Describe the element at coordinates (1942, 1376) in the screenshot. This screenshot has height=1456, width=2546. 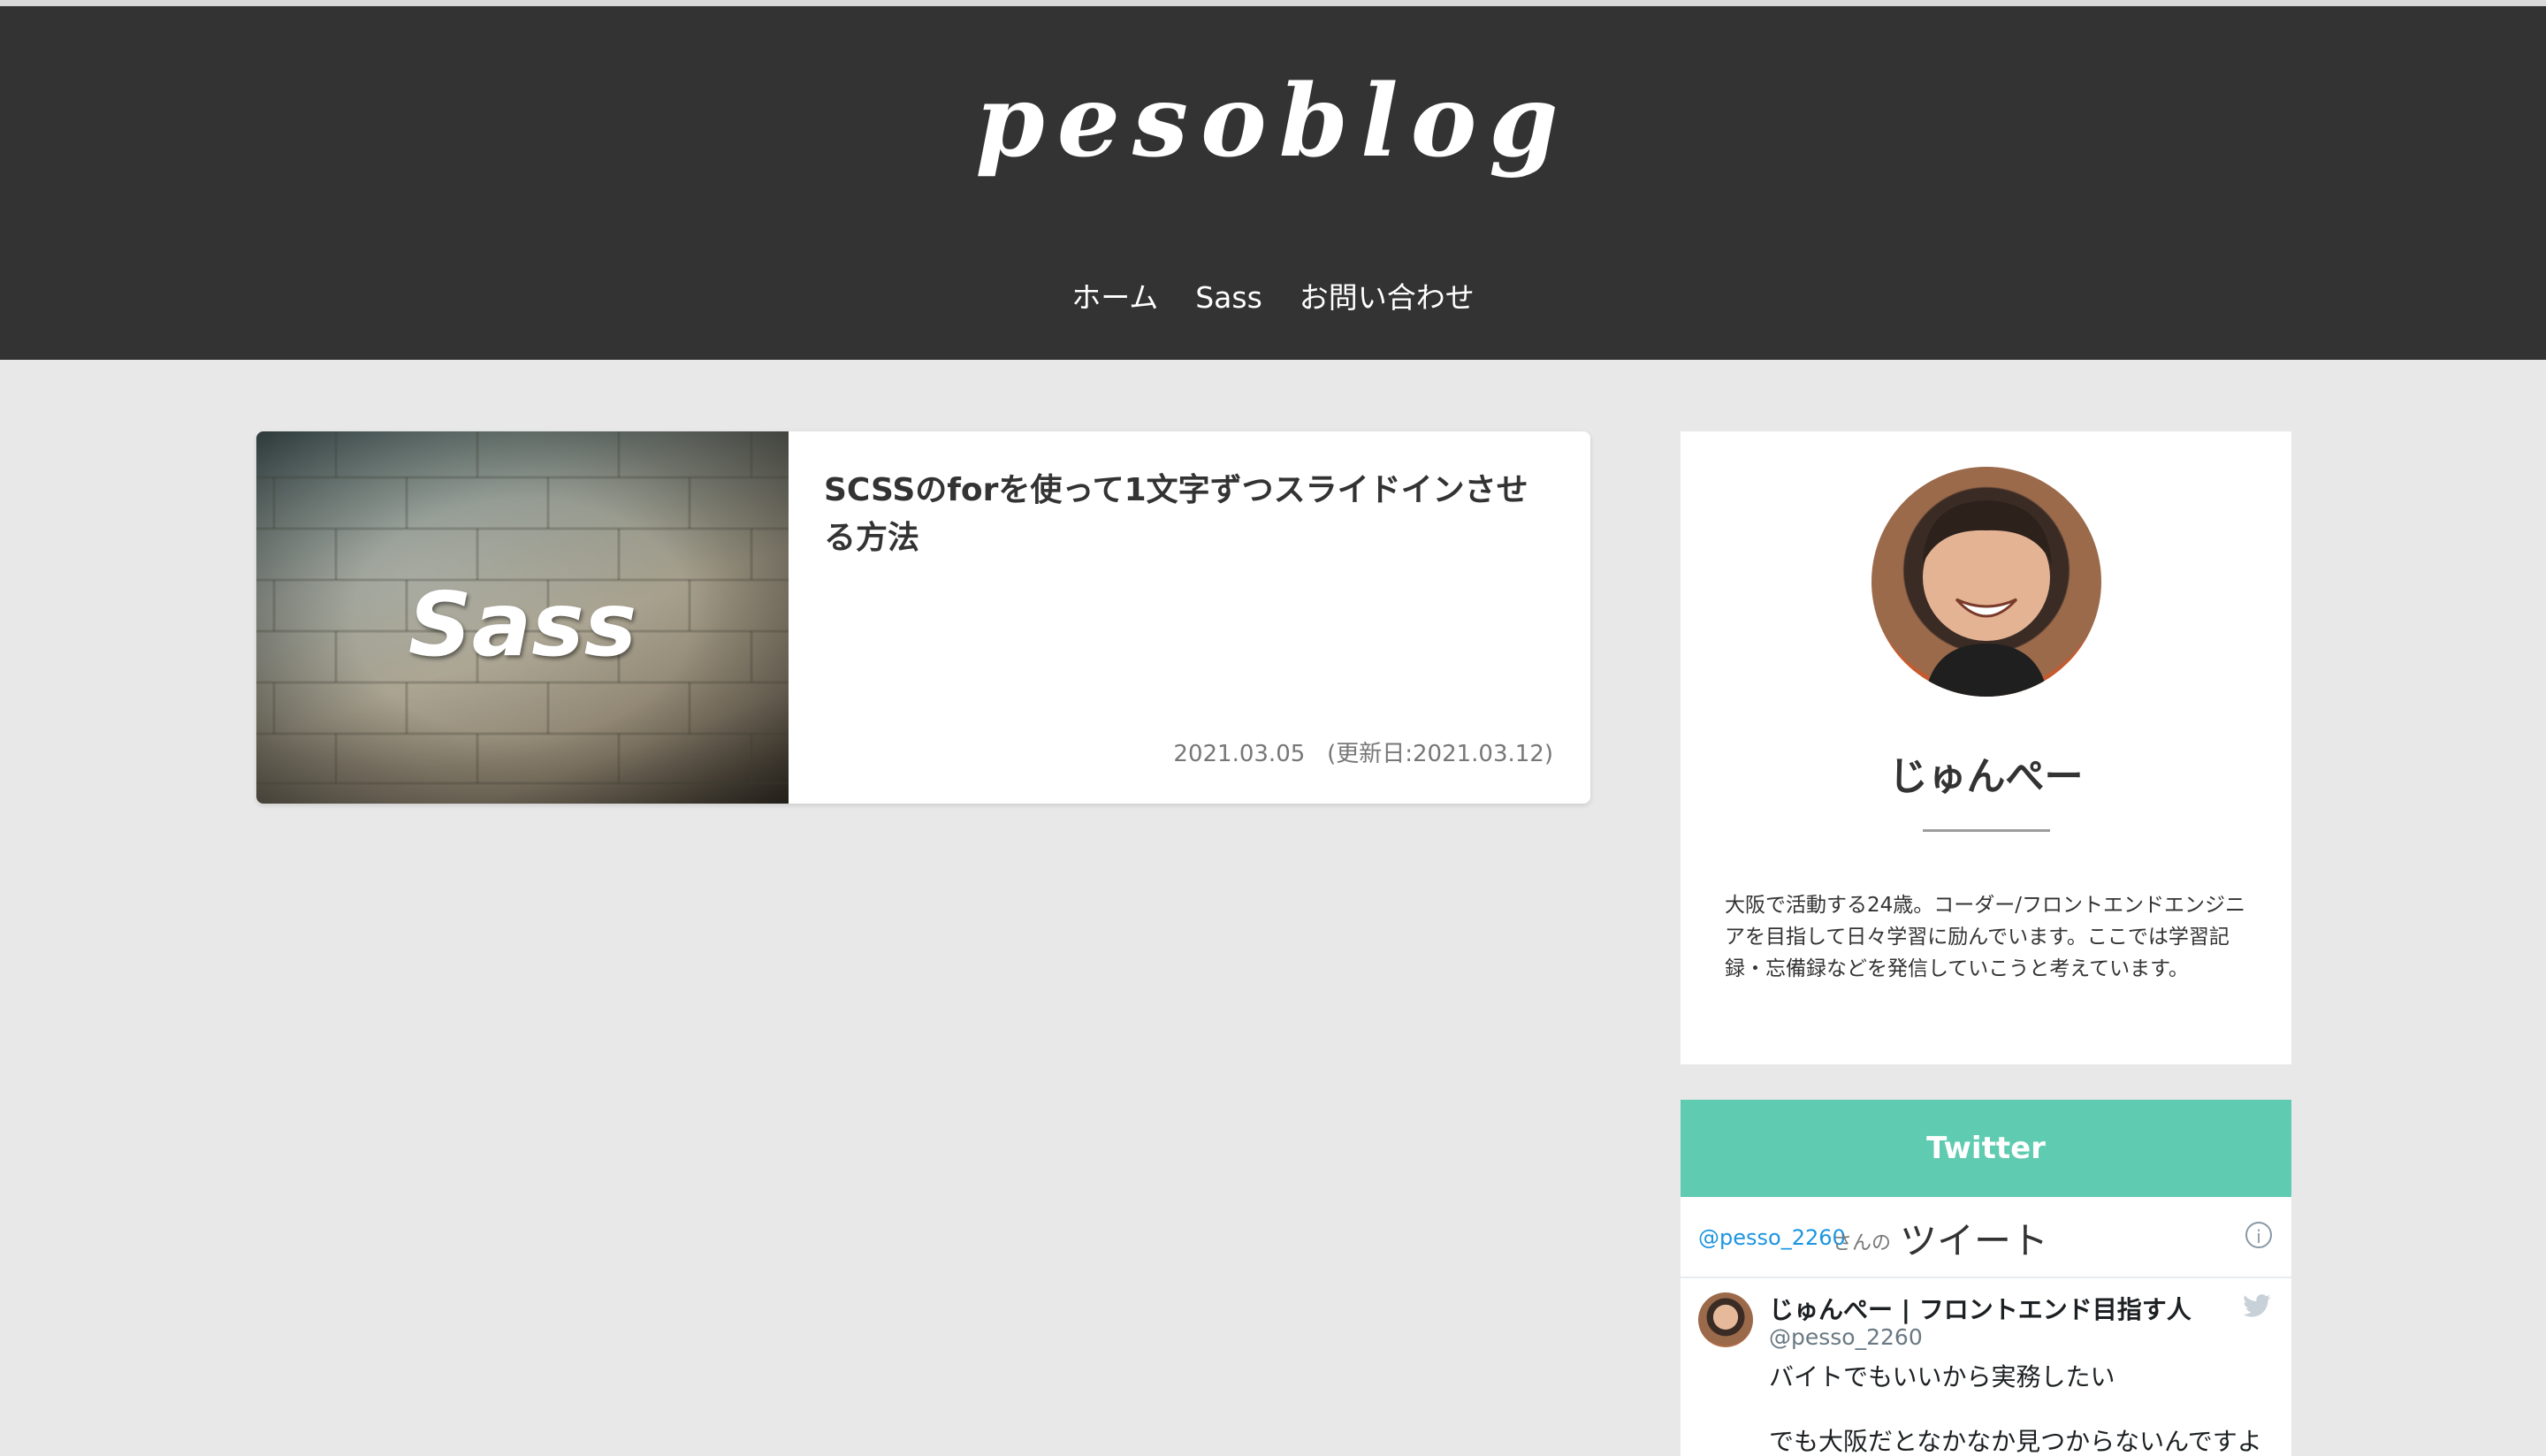
I see `tweet-text-line-1: バイトでもいいから実務したい` at that location.